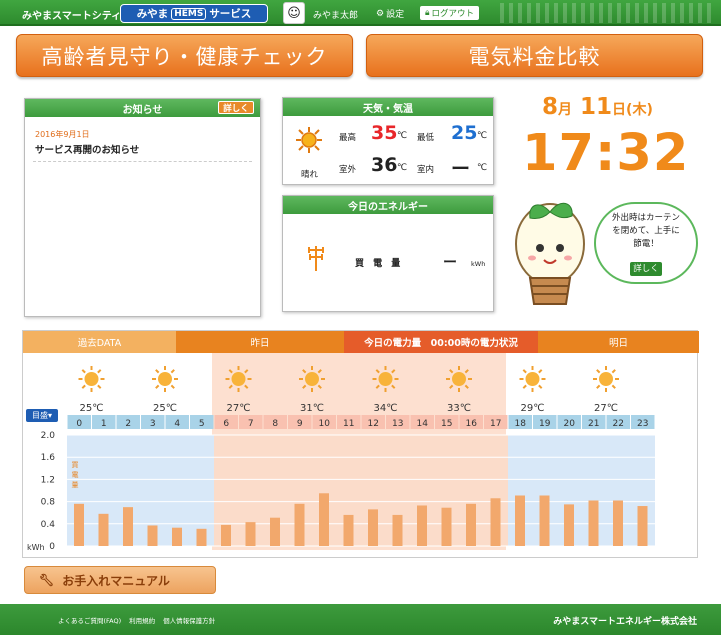  Describe the element at coordinates (294, 13) in the screenshot. I see `user-avatar: ☺` at that location.